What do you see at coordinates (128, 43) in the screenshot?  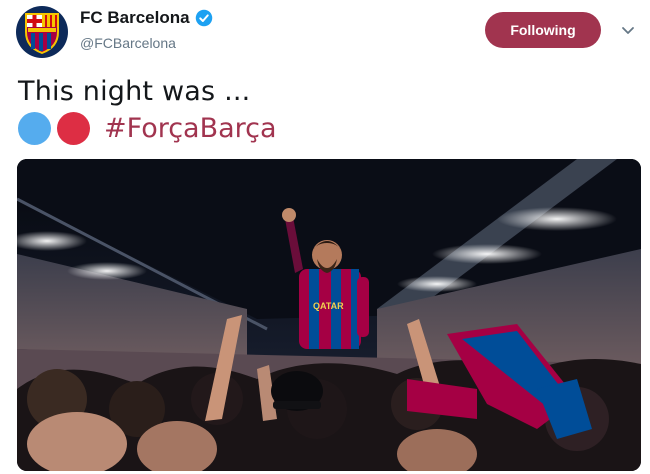 I see `account-handle: @FCBarcelona` at bounding box center [128, 43].